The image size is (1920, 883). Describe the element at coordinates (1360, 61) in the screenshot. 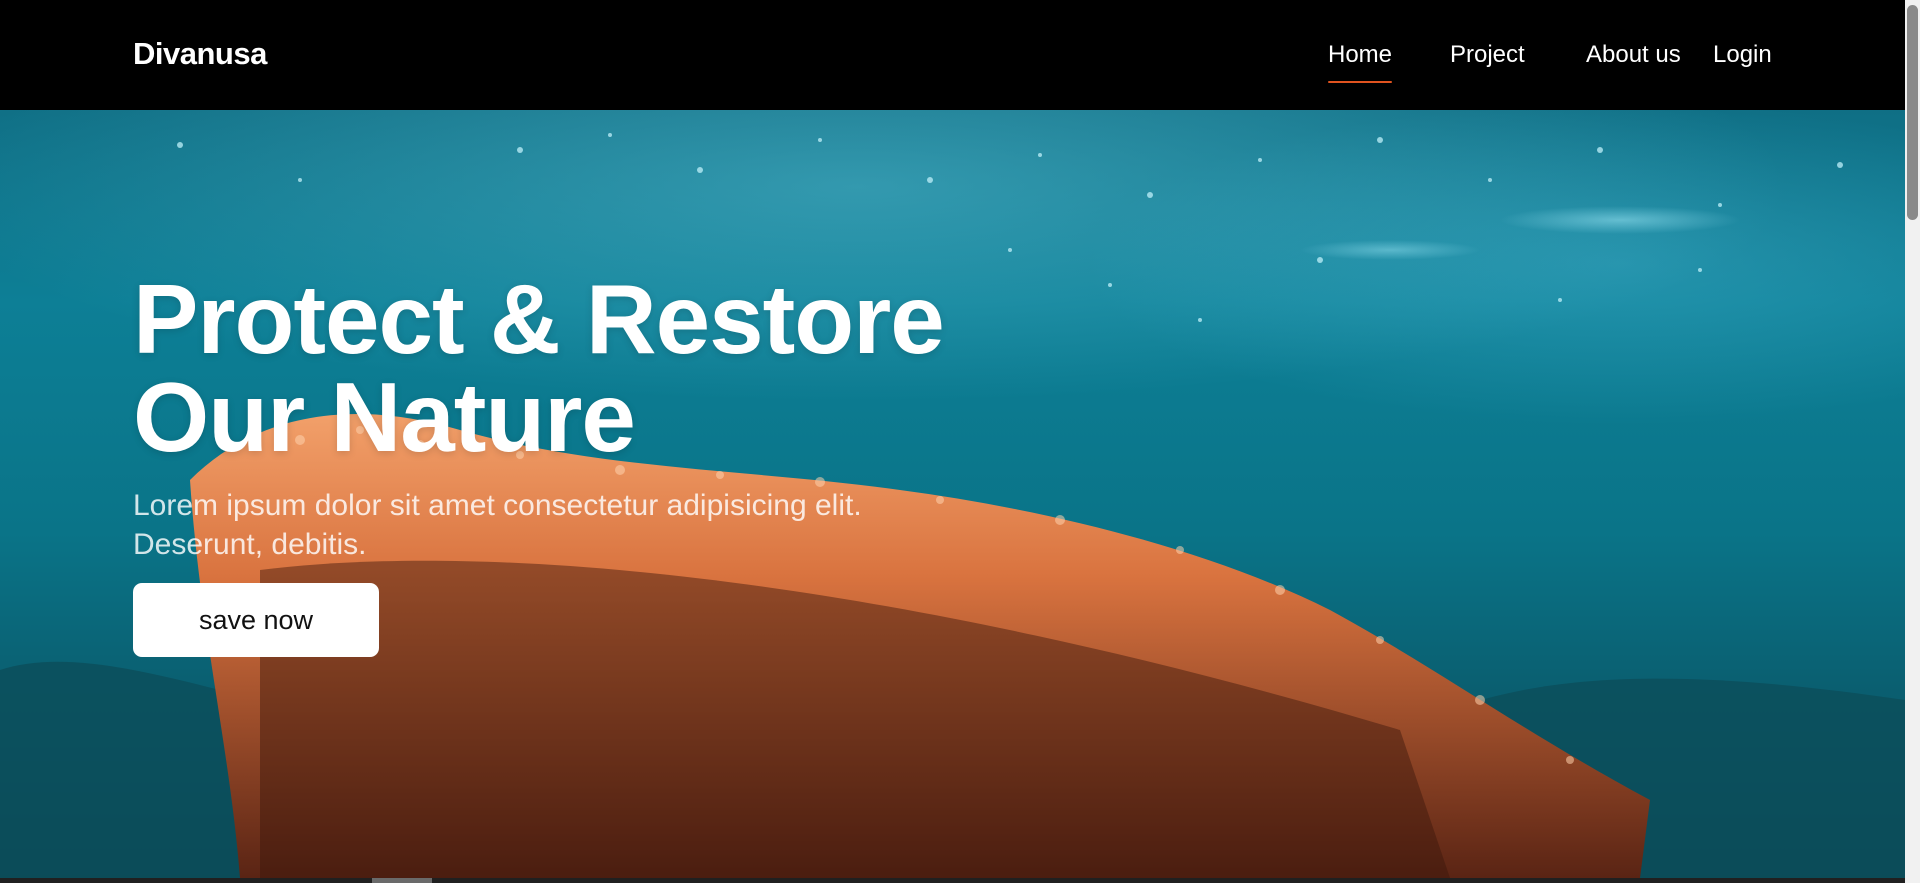

I see `nav-home-link: Home` at that location.